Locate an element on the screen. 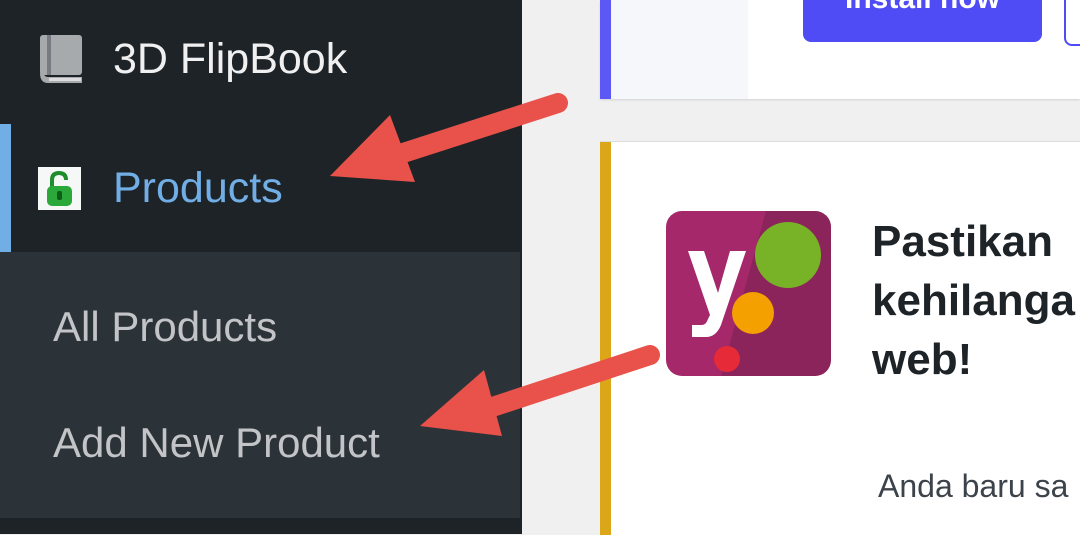 This screenshot has width=1080, height=535. arrow-to-products-icon is located at coordinates (449, 137).